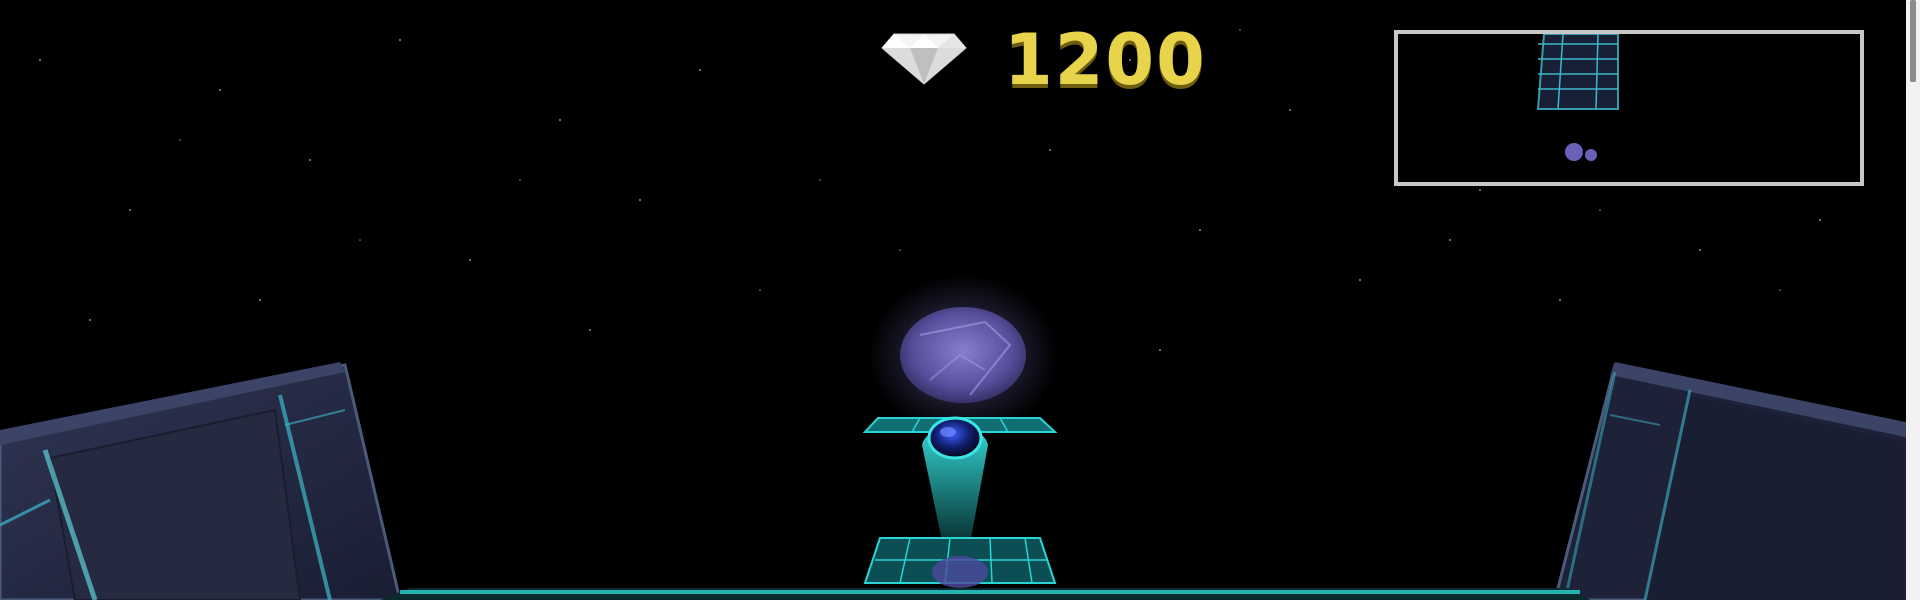 This screenshot has height=600, width=1920. I want to click on floor-edge, so click(985, 594).